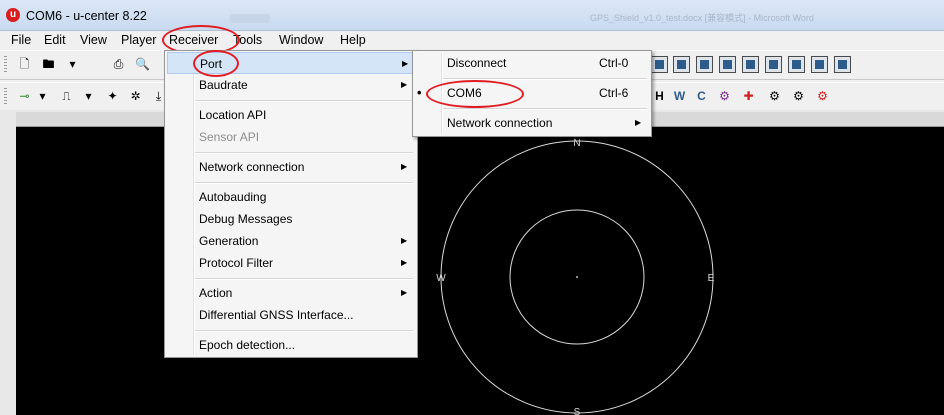  I want to click on menu-edit: Edit, so click(55, 40).